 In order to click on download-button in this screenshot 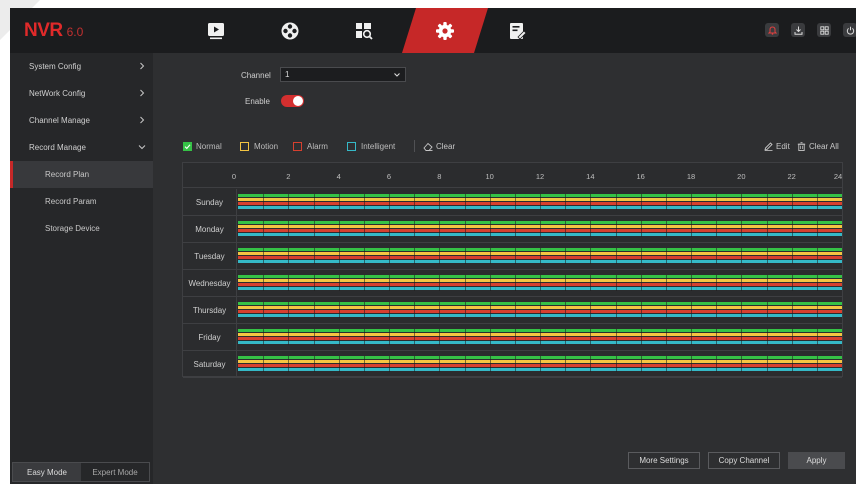, I will do `click(798, 30)`.